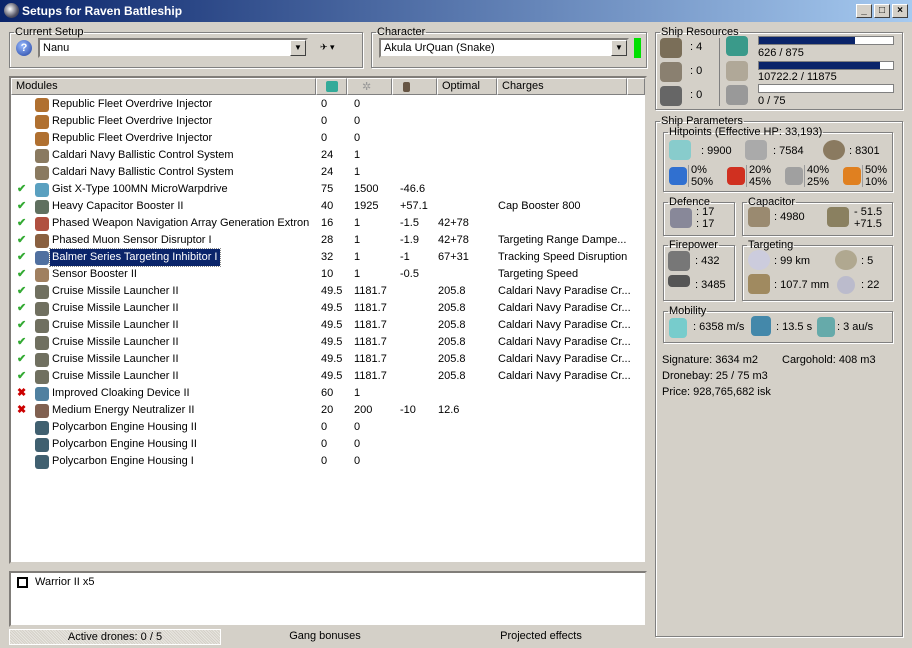 The height and width of the screenshot is (648, 912). What do you see at coordinates (22, 582) in the screenshot?
I see `drone-checkbox` at bounding box center [22, 582].